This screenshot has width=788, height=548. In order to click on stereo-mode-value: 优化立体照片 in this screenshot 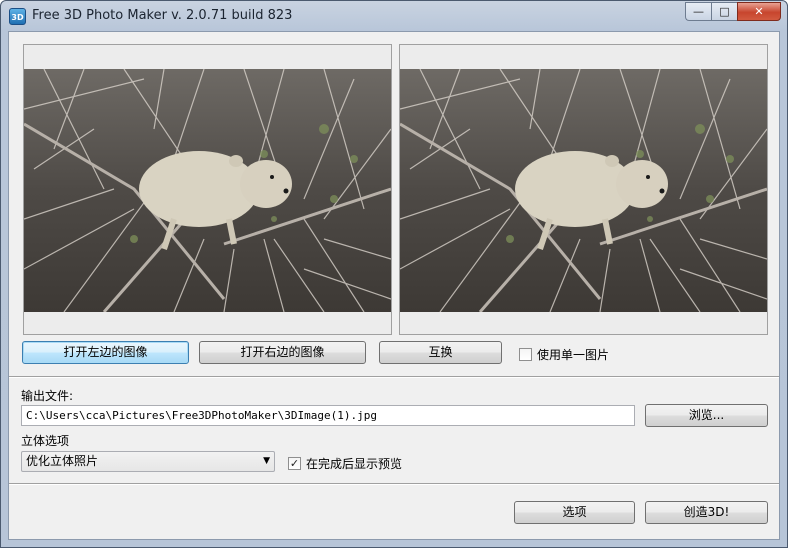, I will do `click(62, 461)`.